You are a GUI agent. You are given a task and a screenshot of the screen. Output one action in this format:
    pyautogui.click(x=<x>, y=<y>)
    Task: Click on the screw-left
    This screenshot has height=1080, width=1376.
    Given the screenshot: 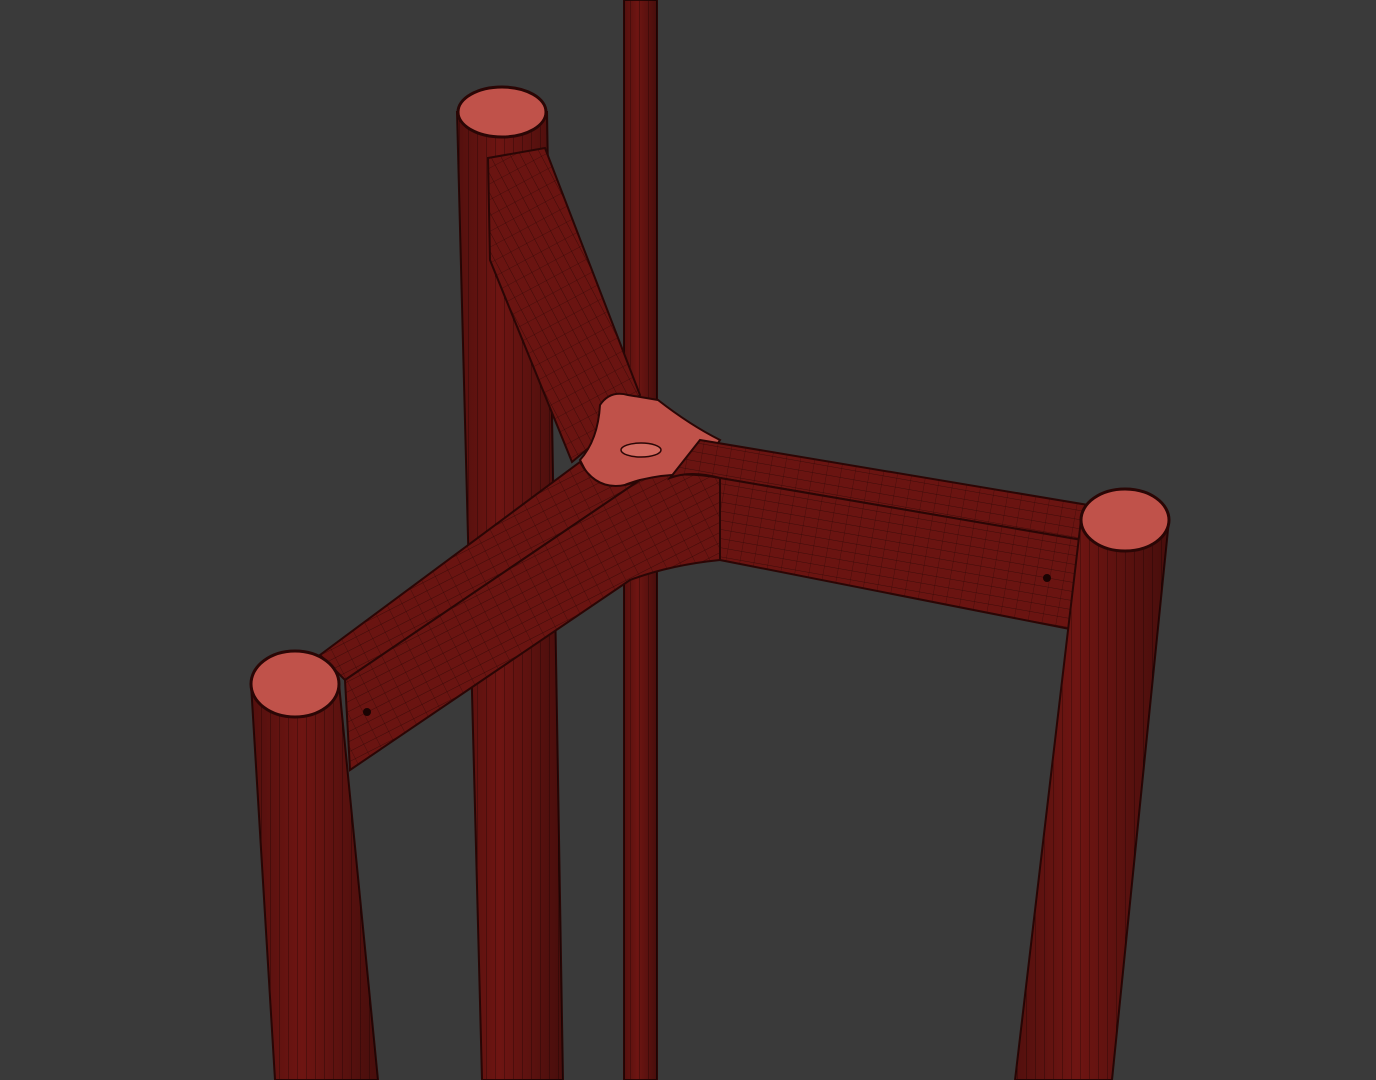 What is the action you would take?
    pyautogui.click(x=367, y=712)
    